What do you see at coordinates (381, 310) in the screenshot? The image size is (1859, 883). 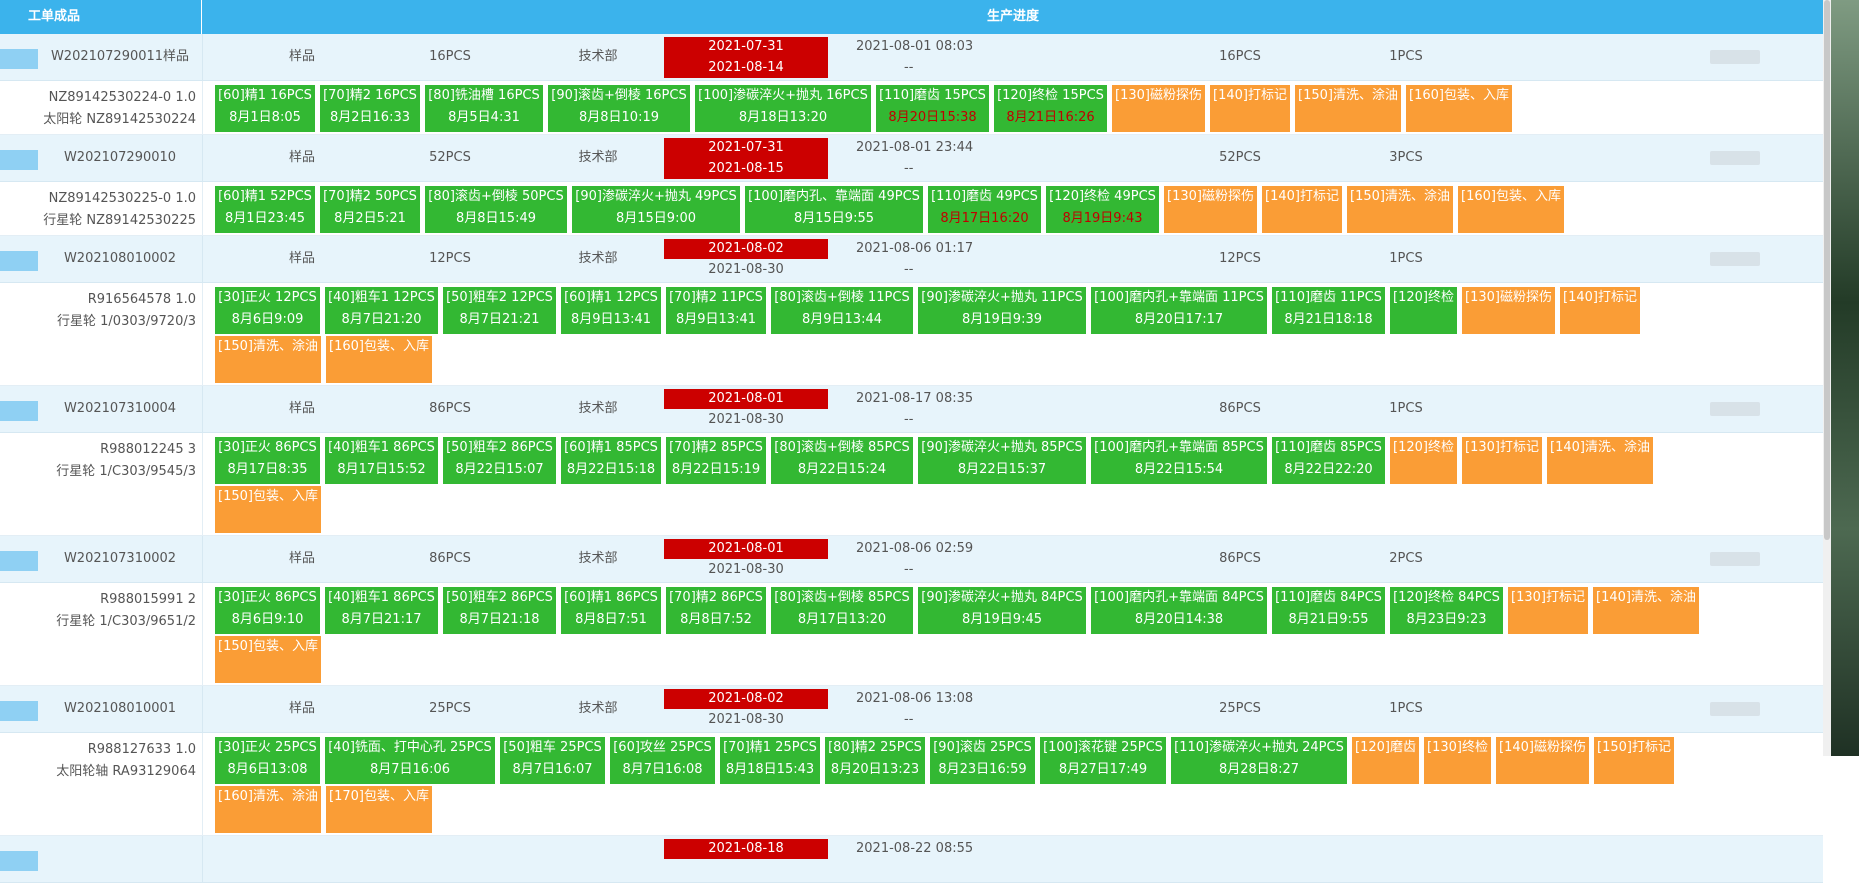 I see `process-step: [40]粗车1 12PCS 8月7日21:20` at bounding box center [381, 310].